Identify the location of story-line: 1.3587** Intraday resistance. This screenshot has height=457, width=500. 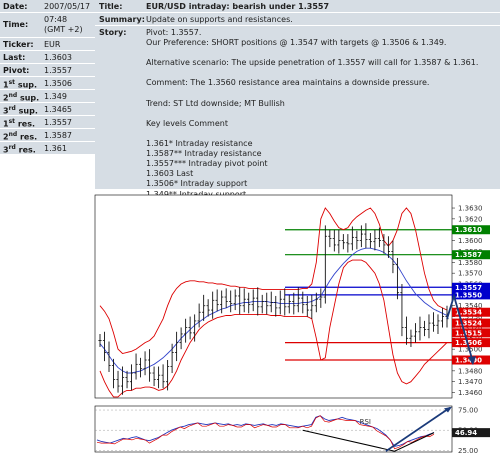
(204, 154).